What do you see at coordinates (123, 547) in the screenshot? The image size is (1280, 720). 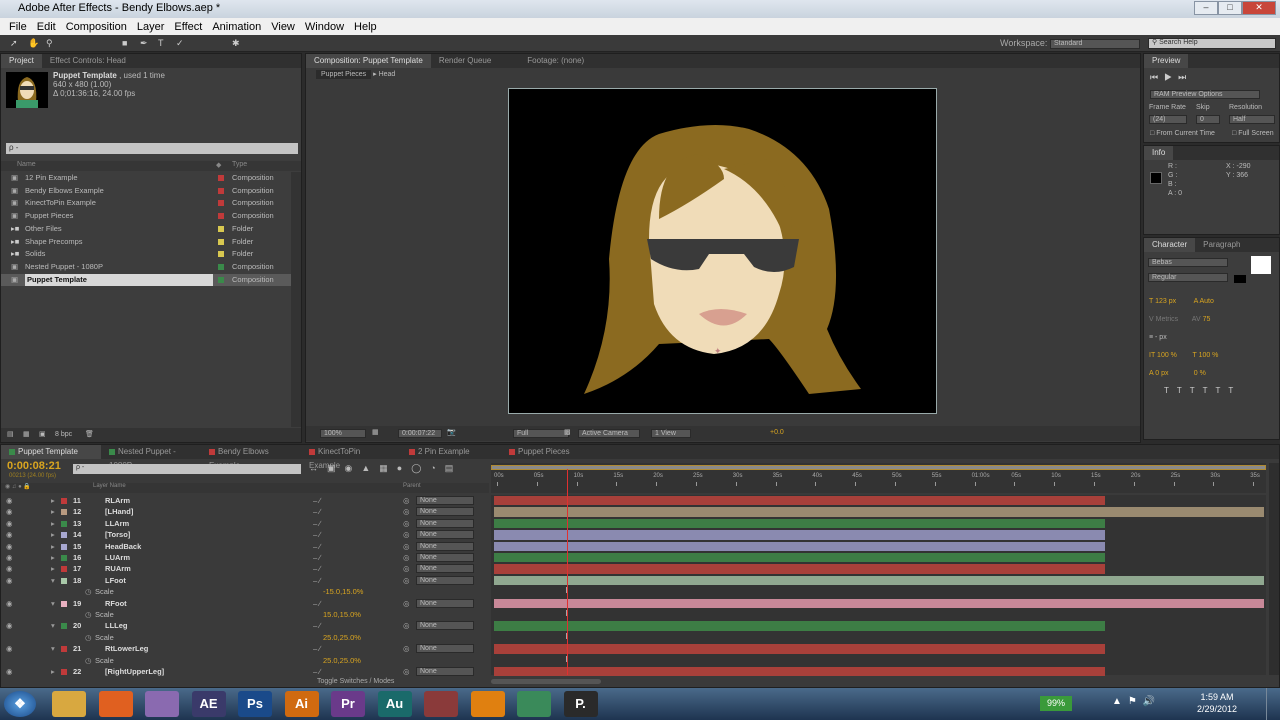 I see `layer-name: HeadBack` at bounding box center [123, 547].